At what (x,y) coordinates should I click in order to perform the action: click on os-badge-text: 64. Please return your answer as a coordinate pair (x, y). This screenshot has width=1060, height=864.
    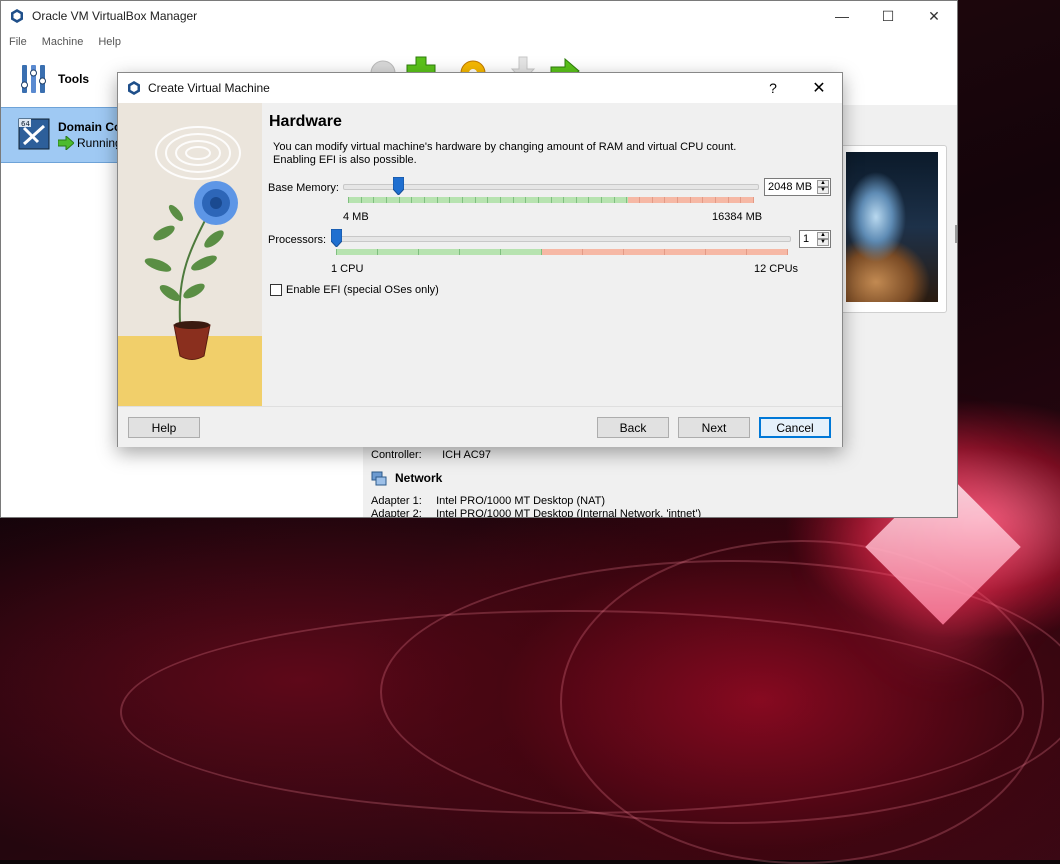
    Looking at the image, I should click on (25, 124).